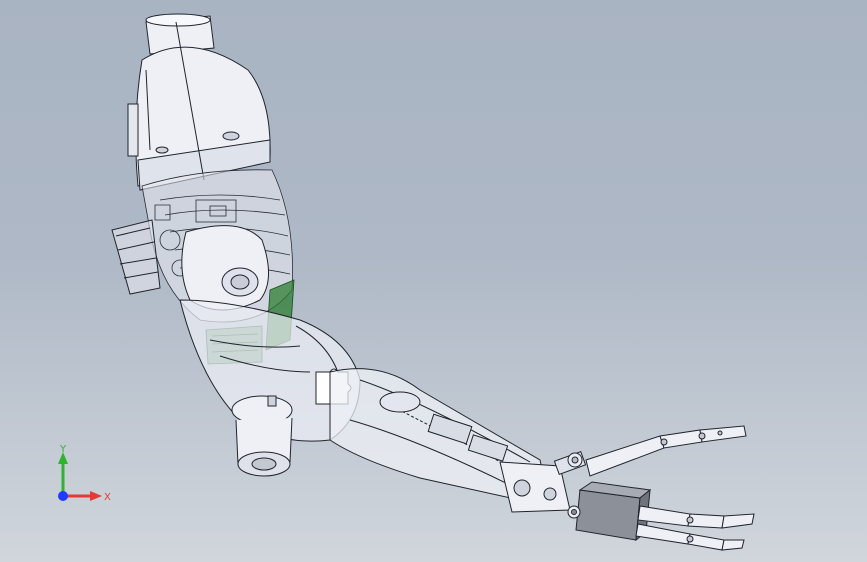  What do you see at coordinates (695, 528) in the screenshot?
I see `finger-lower` at bounding box center [695, 528].